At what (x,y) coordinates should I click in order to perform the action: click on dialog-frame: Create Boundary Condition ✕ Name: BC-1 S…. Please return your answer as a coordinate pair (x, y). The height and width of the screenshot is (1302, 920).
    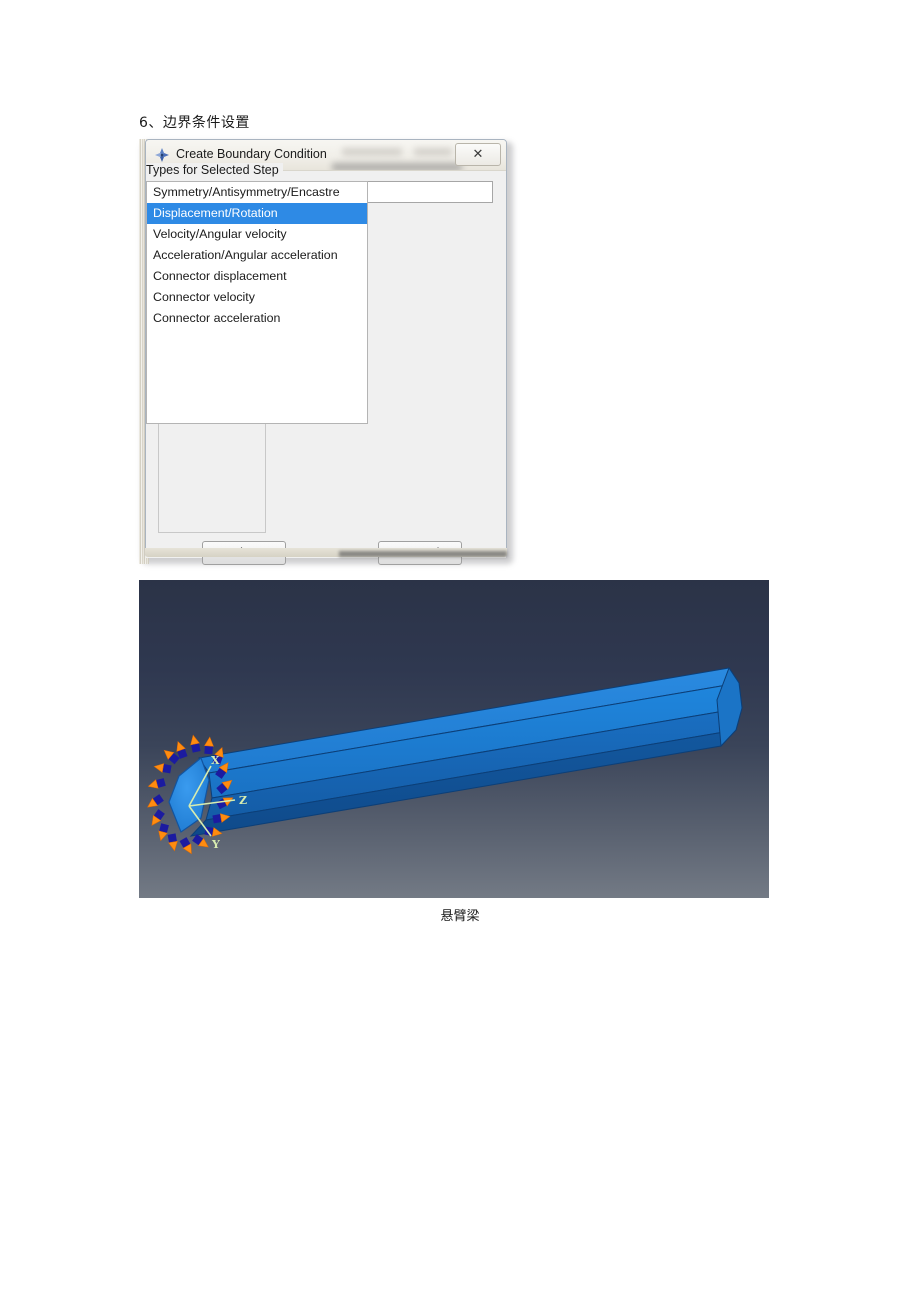
    Looking at the image, I should click on (326, 352).